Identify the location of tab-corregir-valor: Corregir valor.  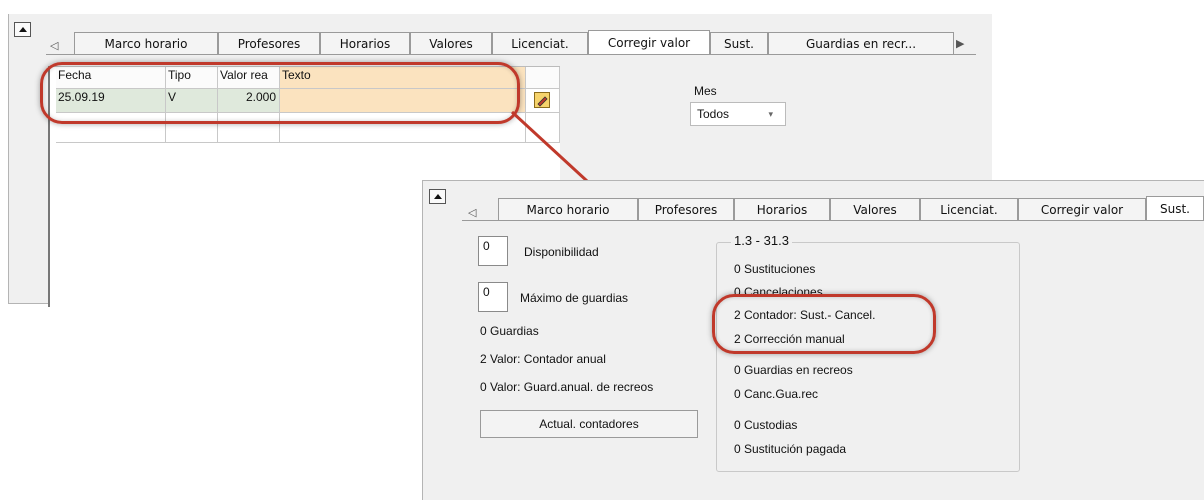
(1082, 209).